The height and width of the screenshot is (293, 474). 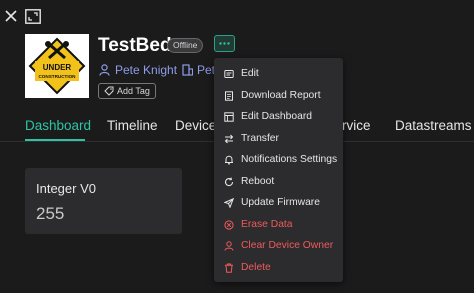 What do you see at coordinates (247, 267) in the screenshot?
I see `menu-item-delete: Delete` at bounding box center [247, 267].